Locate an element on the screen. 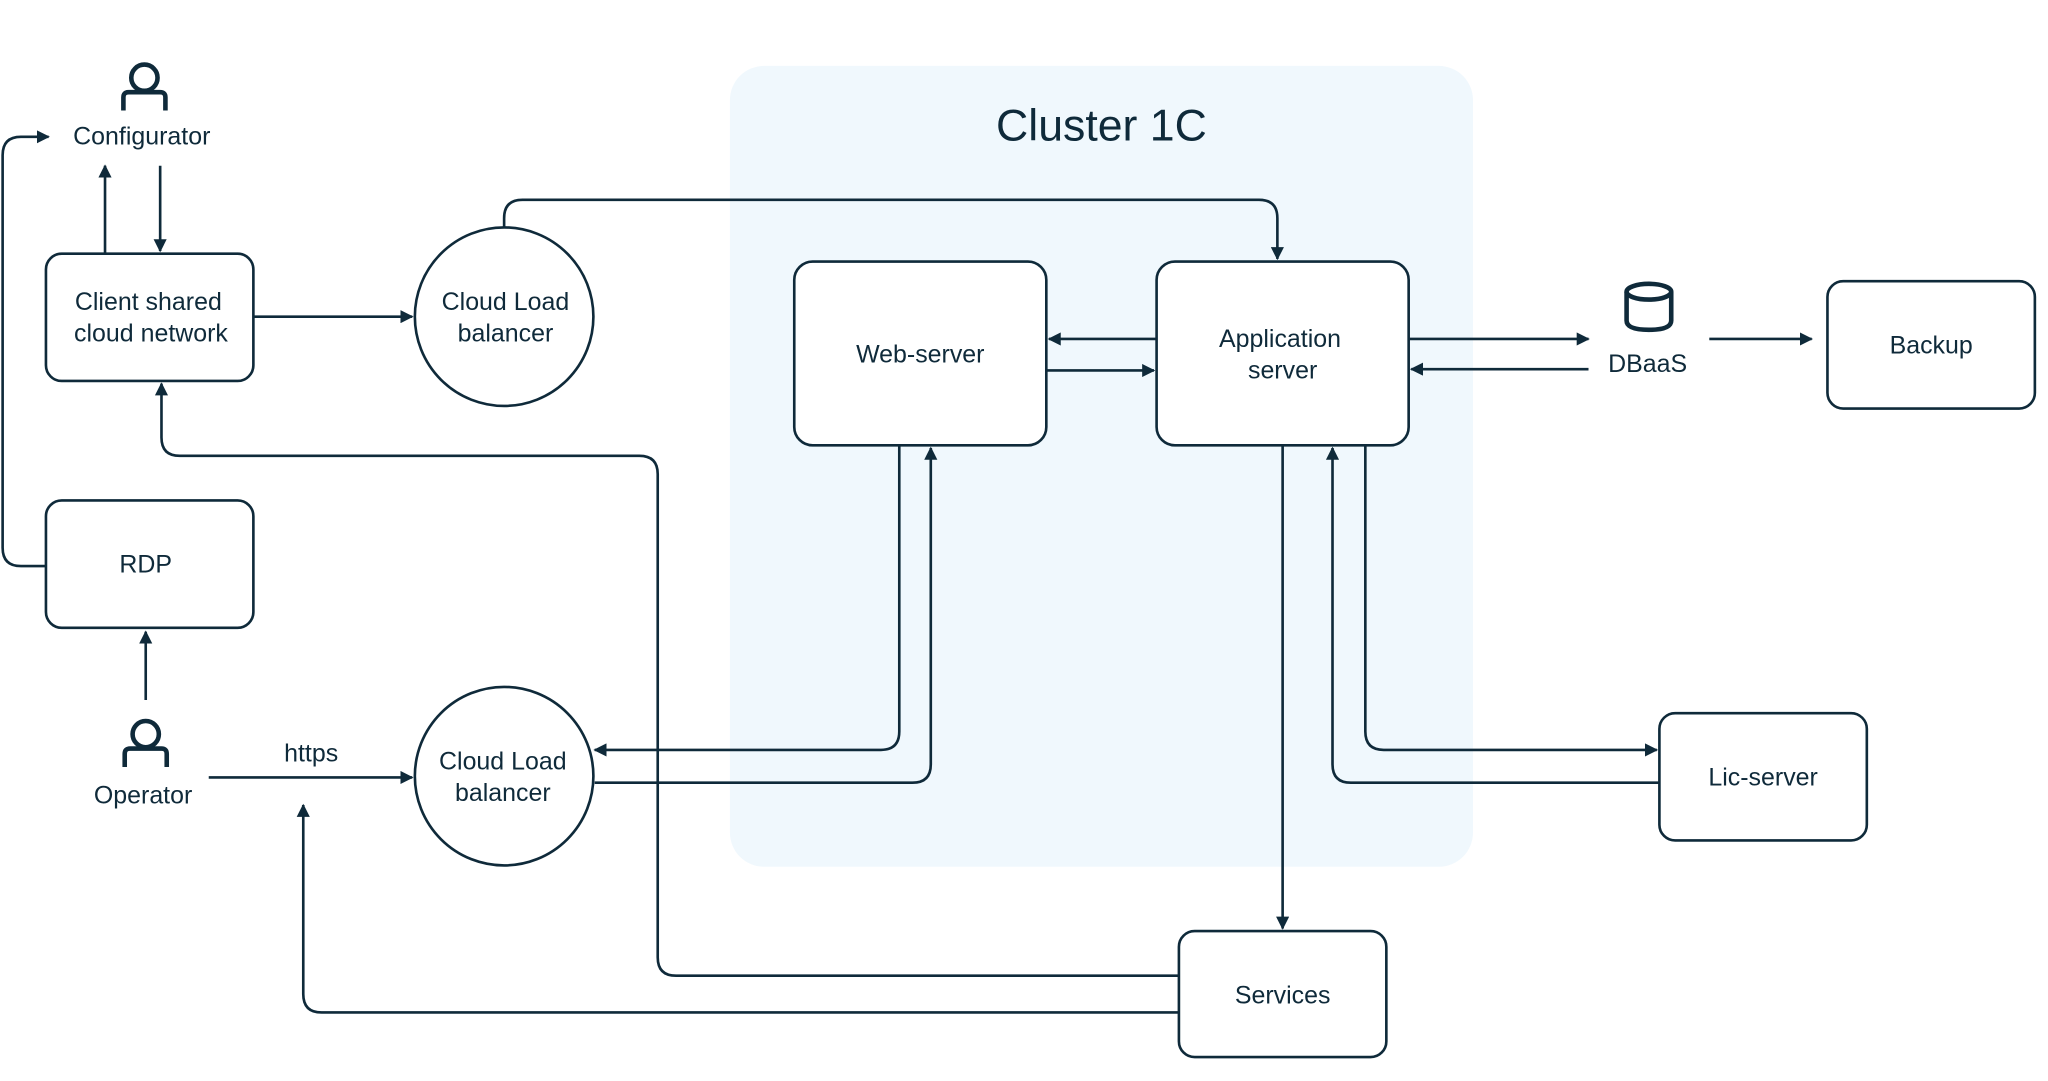 This screenshot has width=2048, height=1081. dbaas-node: DBaaS is located at coordinates (1647, 329).